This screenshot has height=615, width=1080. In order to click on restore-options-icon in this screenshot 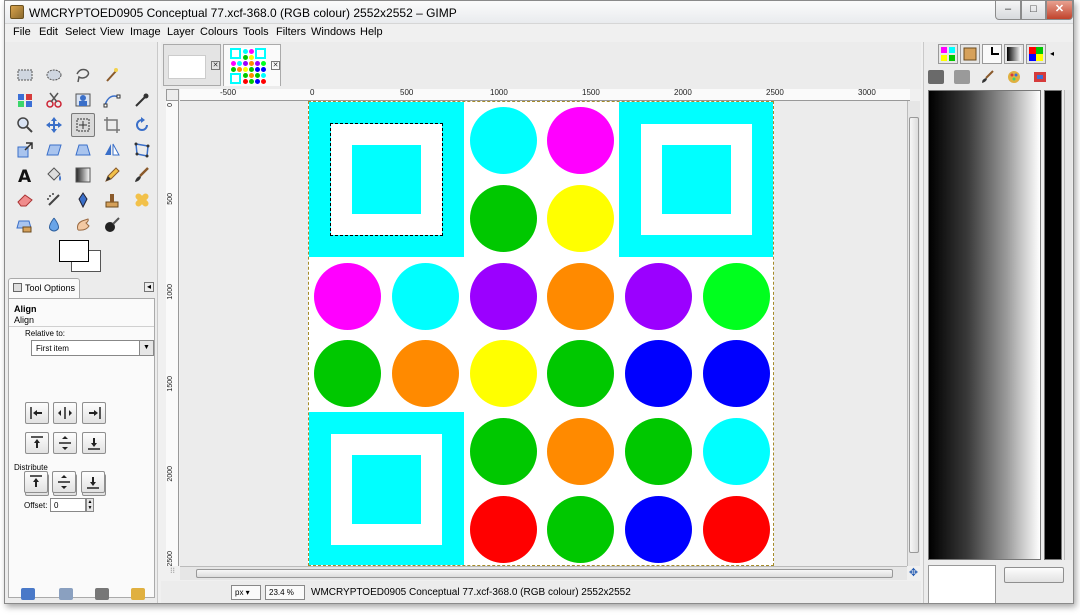, I will do `click(66, 594)`.